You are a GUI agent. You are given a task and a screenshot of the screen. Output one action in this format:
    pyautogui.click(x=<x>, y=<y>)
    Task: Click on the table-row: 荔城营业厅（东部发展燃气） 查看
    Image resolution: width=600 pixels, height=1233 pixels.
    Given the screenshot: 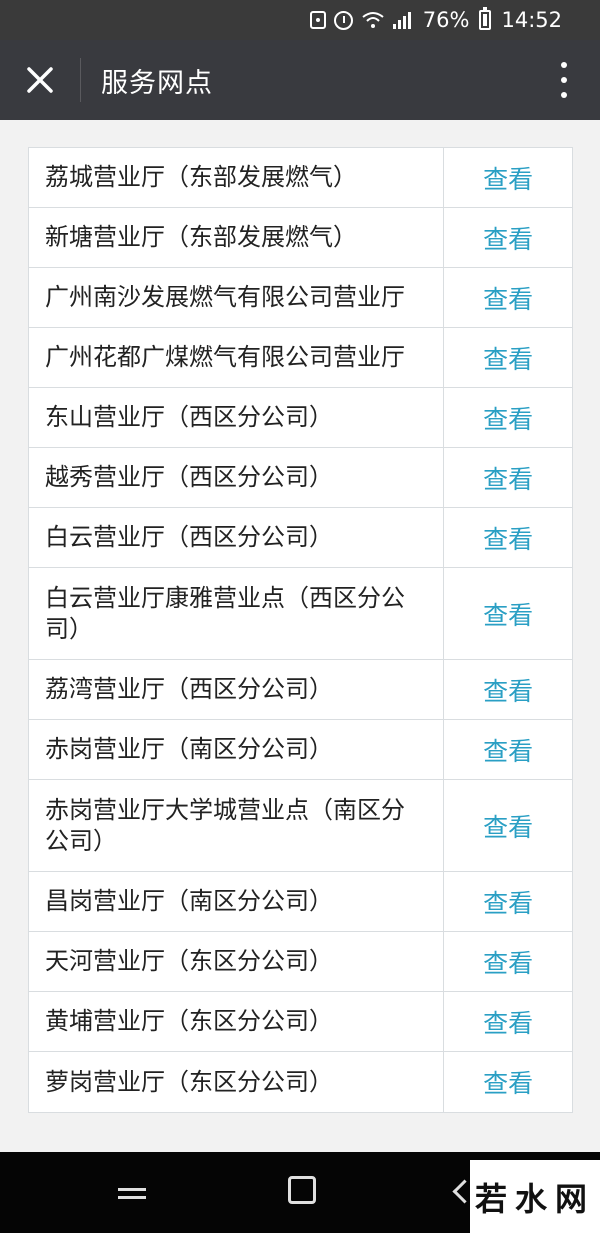 What is the action you would take?
    pyautogui.click(x=300, y=178)
    